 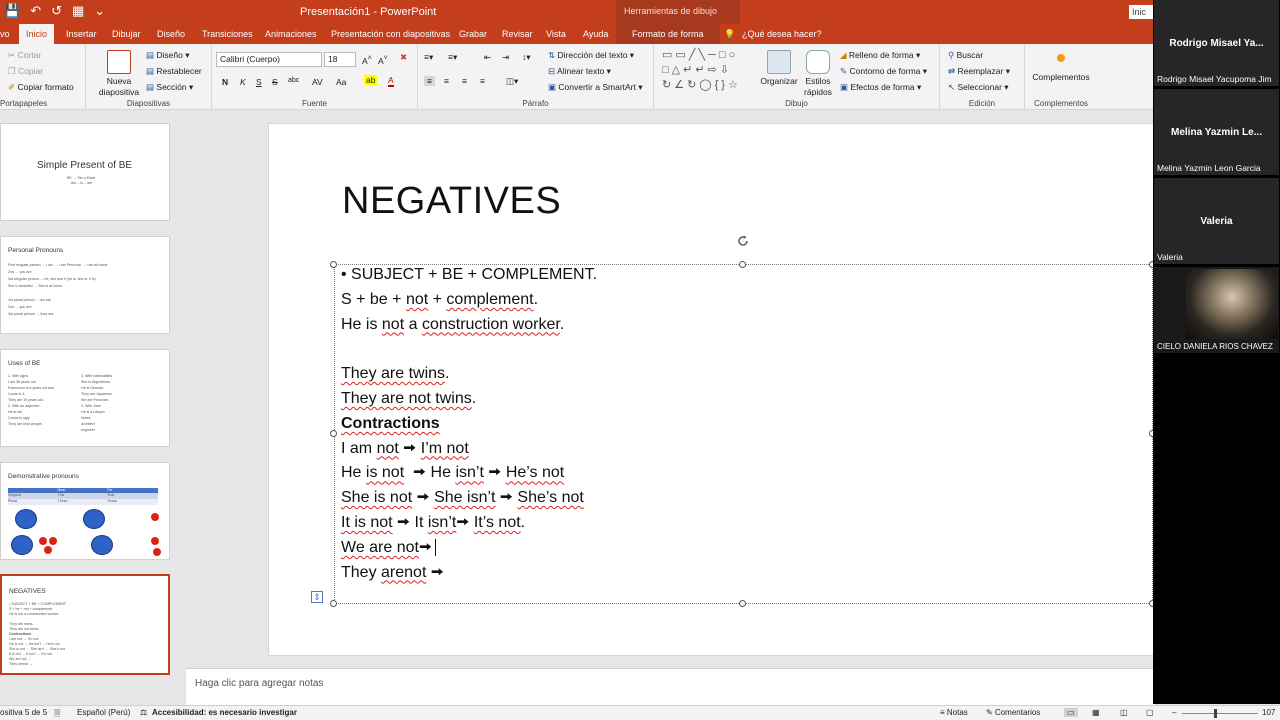 What do you see at coordinates (1071, 712) in the screenshot?
I see `normal-view-icon: ▭` at bounding box center [1071, 712].